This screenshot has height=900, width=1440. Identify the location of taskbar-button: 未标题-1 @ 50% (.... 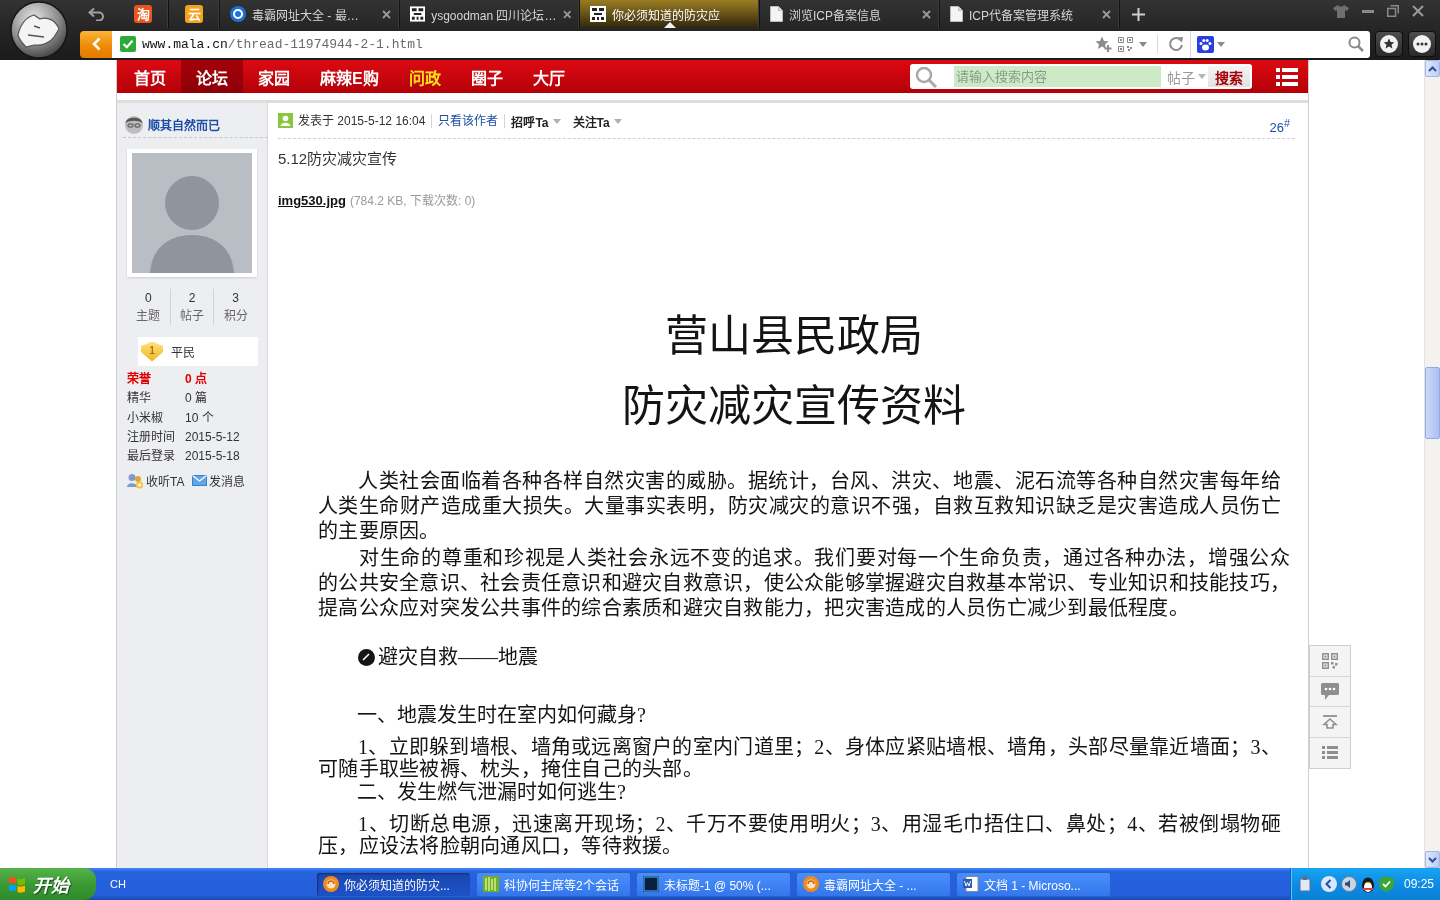
(713, 884).